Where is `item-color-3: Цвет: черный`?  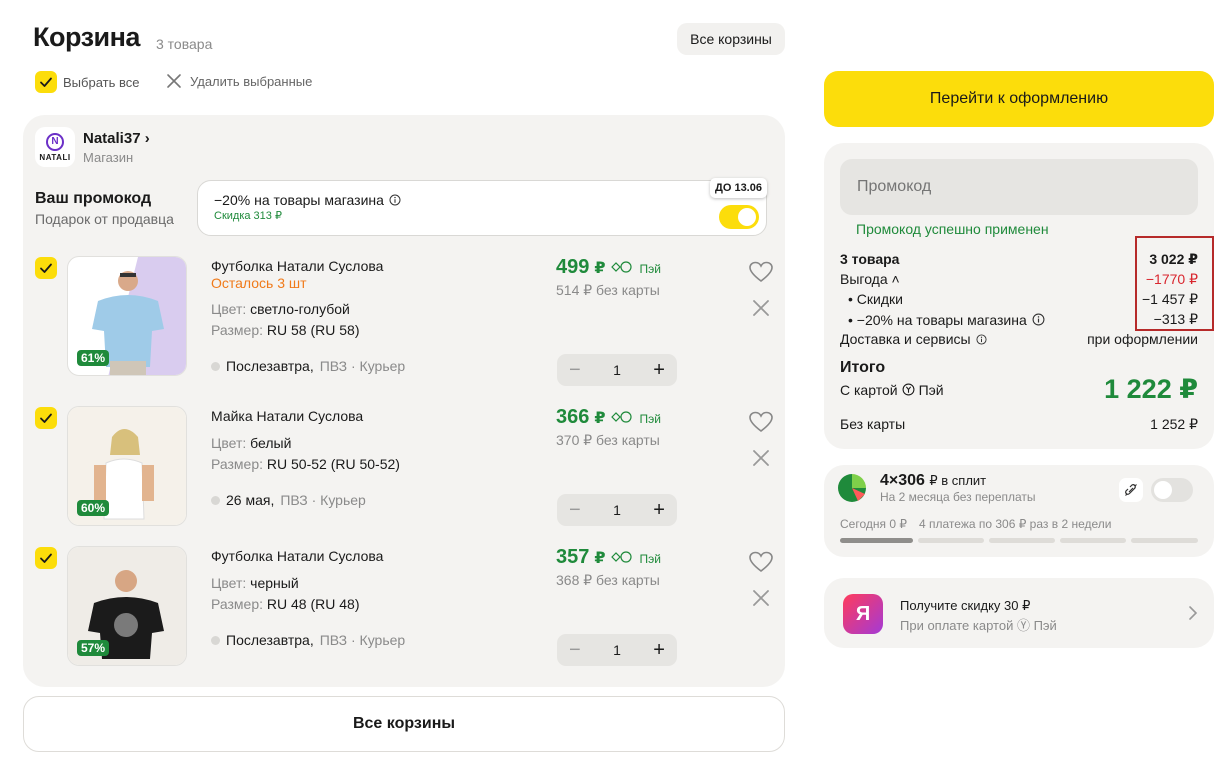 item-color-3: Цвет: черный is located at coordinates (255, 583).